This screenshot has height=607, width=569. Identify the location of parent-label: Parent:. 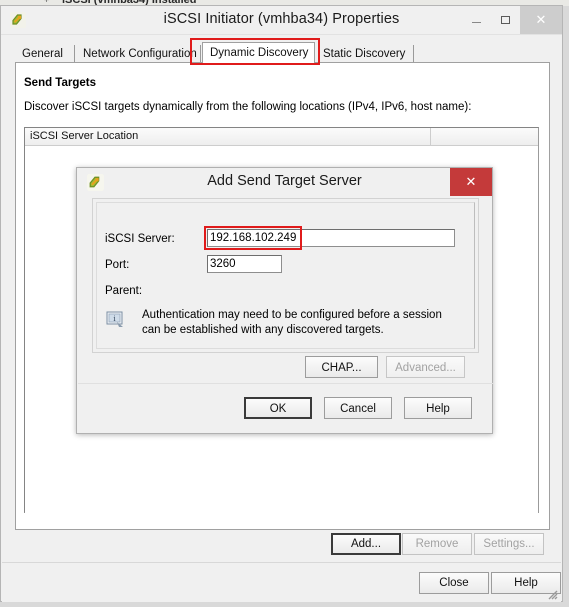
(124, 291).